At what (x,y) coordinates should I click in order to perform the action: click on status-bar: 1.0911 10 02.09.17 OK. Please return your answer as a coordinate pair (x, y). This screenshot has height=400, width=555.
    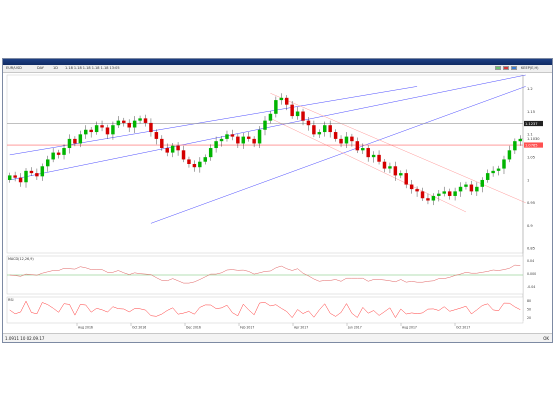
    Looking at the image, I should click on (277, 337).